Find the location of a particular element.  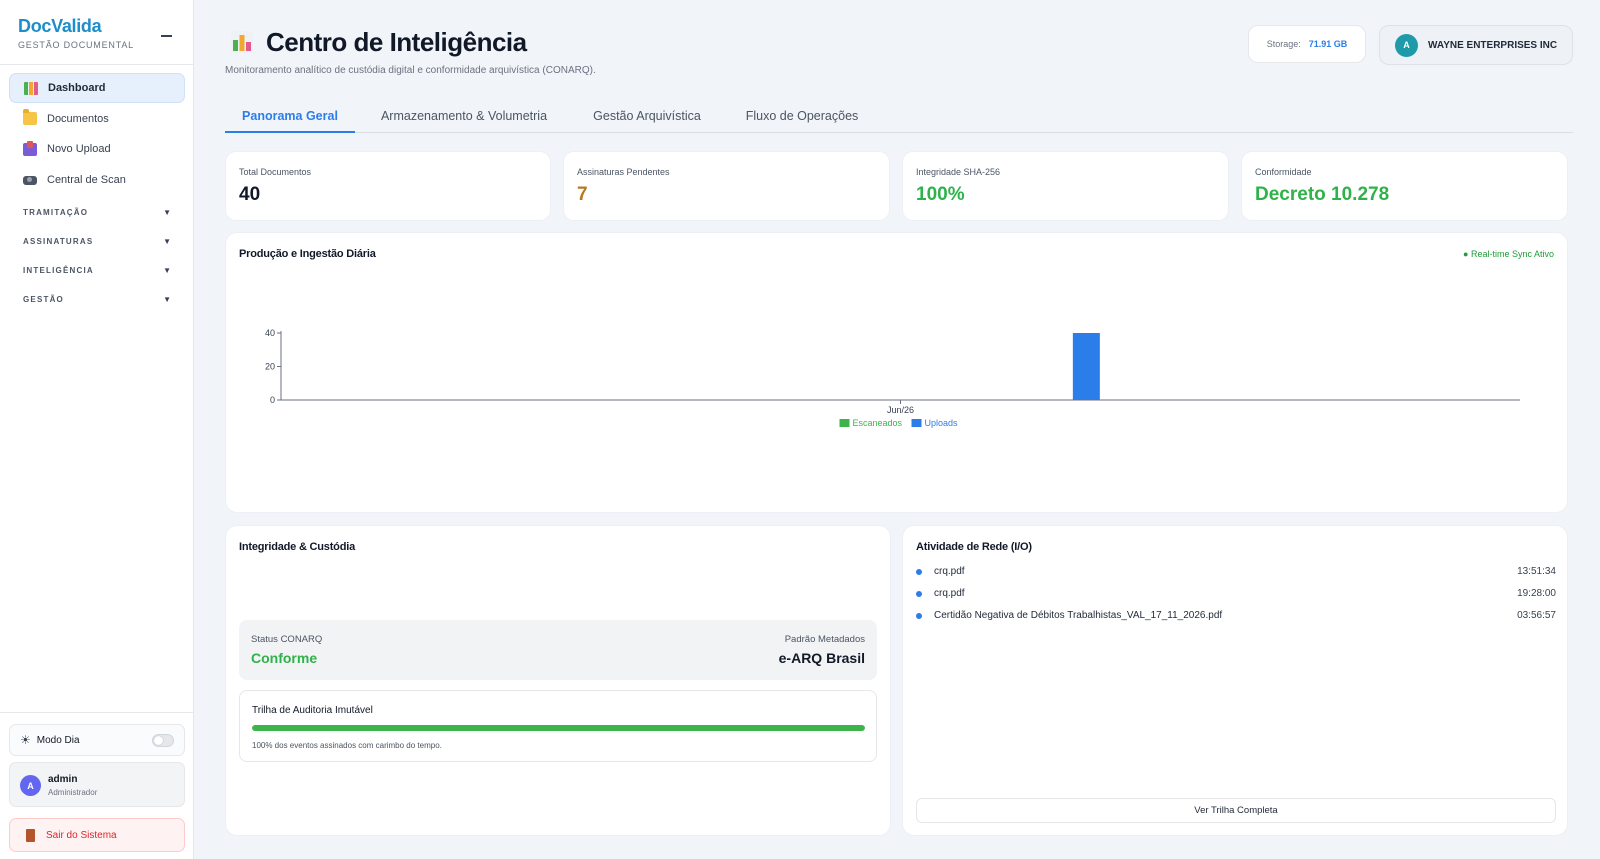

section-label: TRAMITAÇÃO is located at coordinates (56, 212).